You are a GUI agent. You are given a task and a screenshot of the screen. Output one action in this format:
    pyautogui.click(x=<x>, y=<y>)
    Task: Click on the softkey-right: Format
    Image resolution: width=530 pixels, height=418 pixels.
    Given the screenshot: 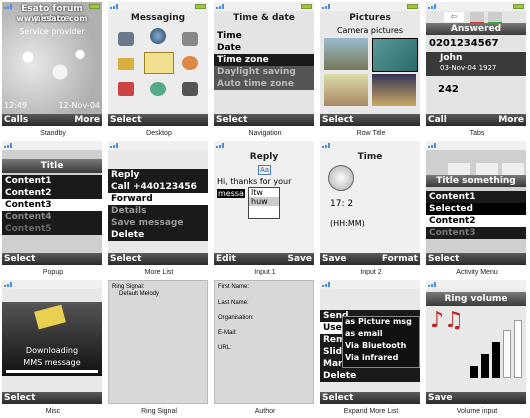 What is the action you would take?
    pyautogui.click(x=400, y=259)
    